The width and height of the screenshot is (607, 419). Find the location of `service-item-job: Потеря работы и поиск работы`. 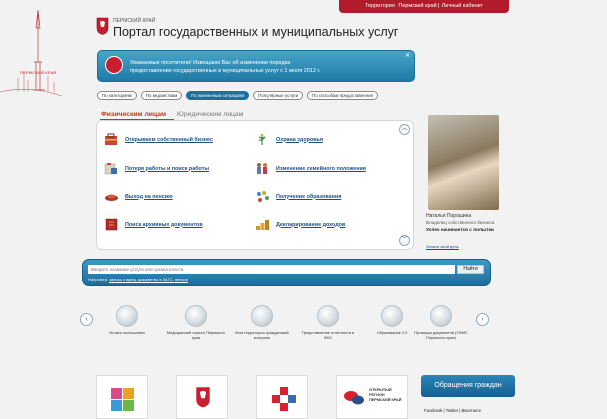

service-item-job: Потеря работы и поиск работы is located at coordinates (156, 168).